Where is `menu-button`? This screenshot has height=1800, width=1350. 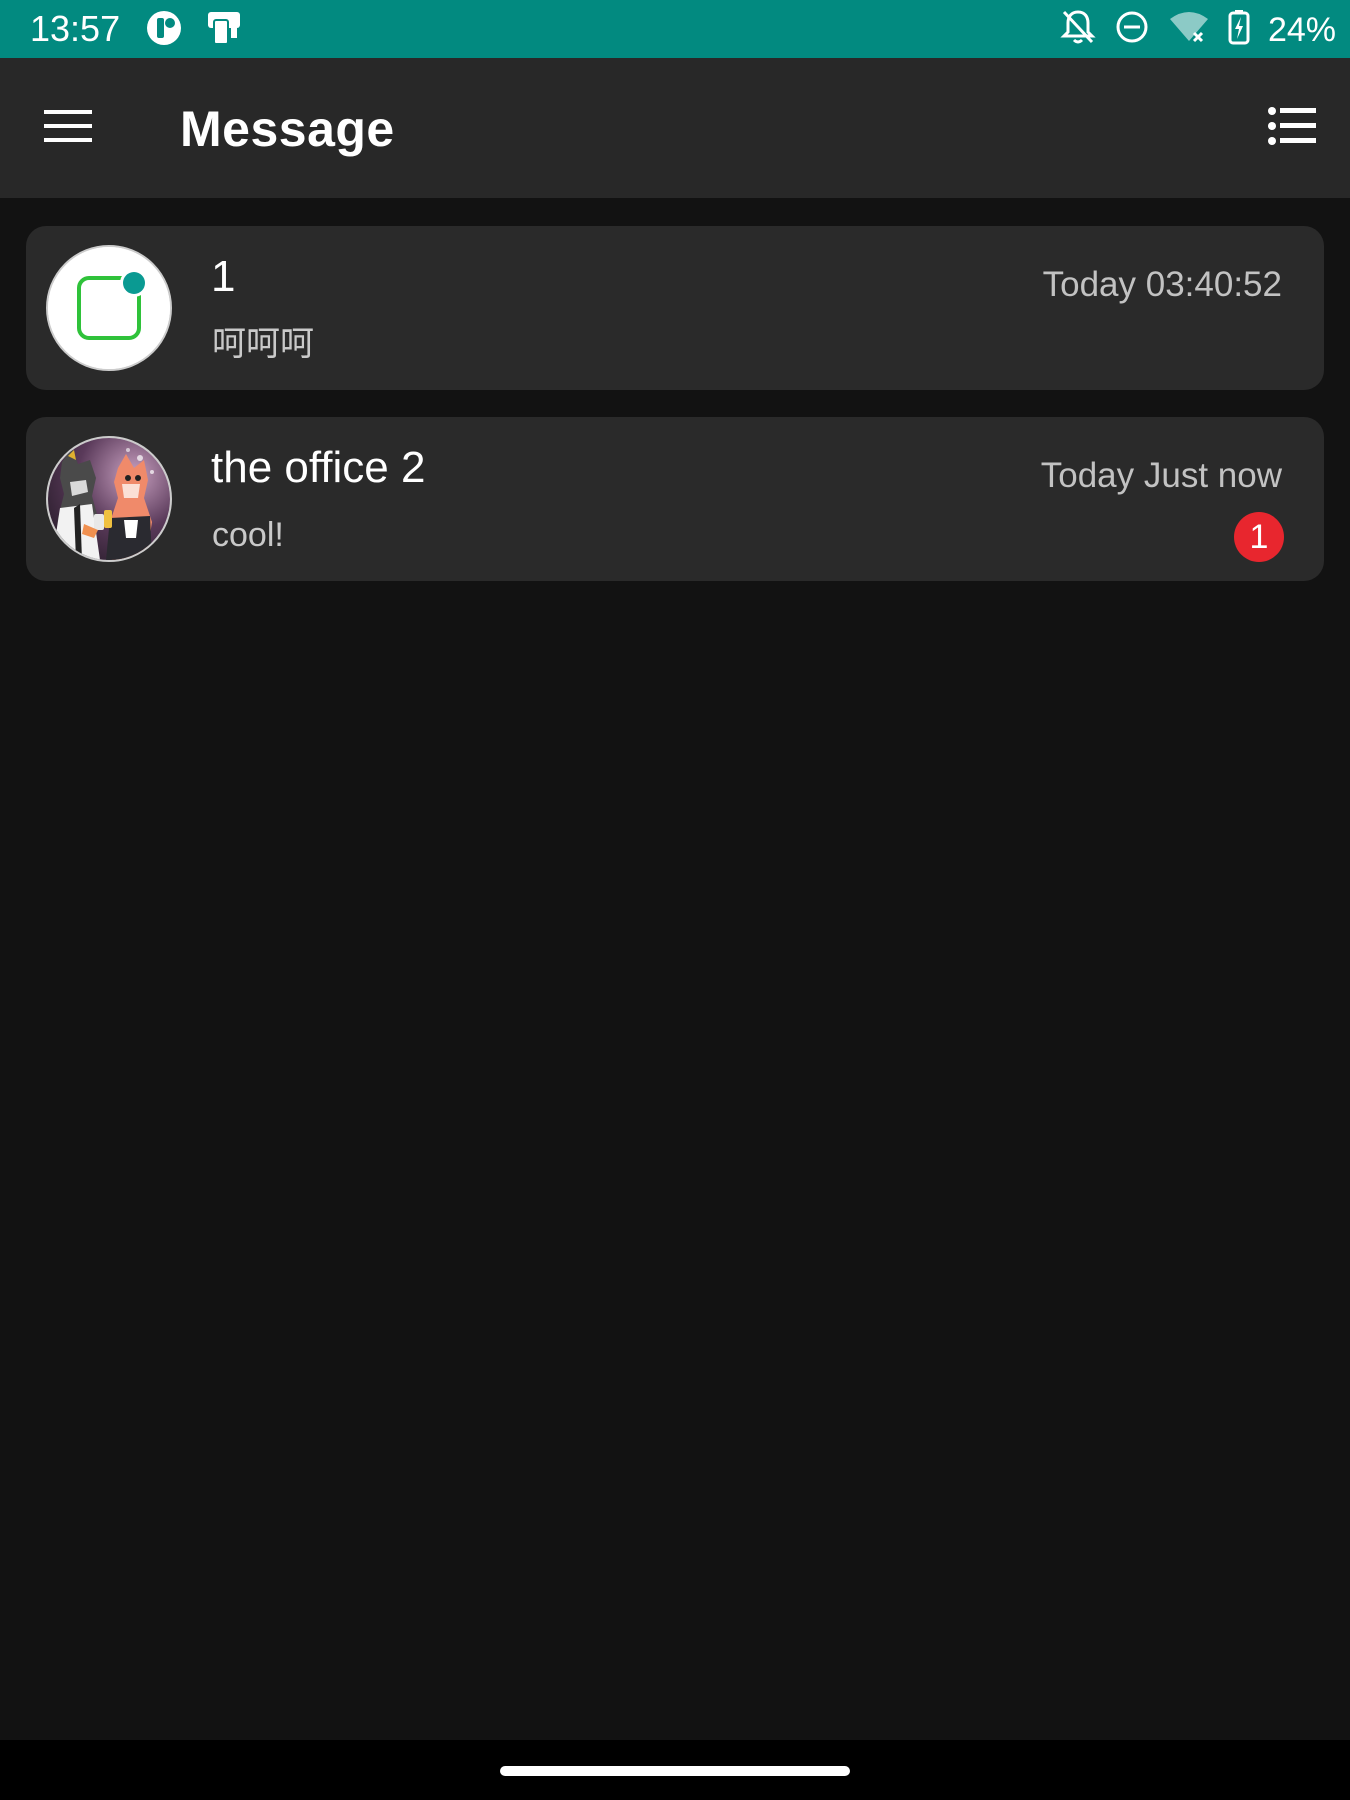
menu-button is located at coordinates (69, 128).